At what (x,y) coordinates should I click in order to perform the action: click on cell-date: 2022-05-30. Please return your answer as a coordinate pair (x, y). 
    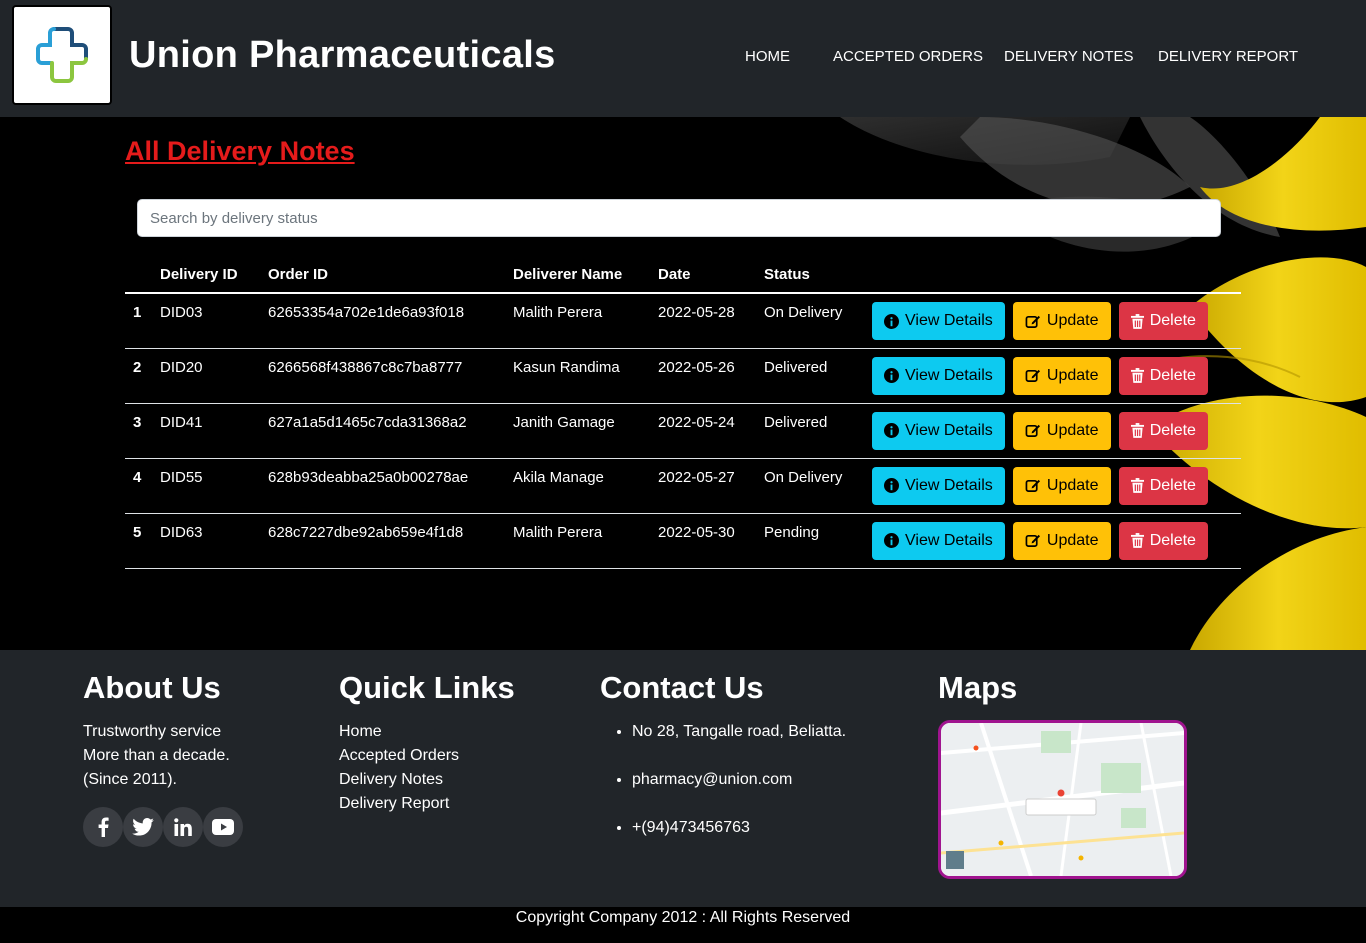
    Looking at the image, I should click on (703, 541).